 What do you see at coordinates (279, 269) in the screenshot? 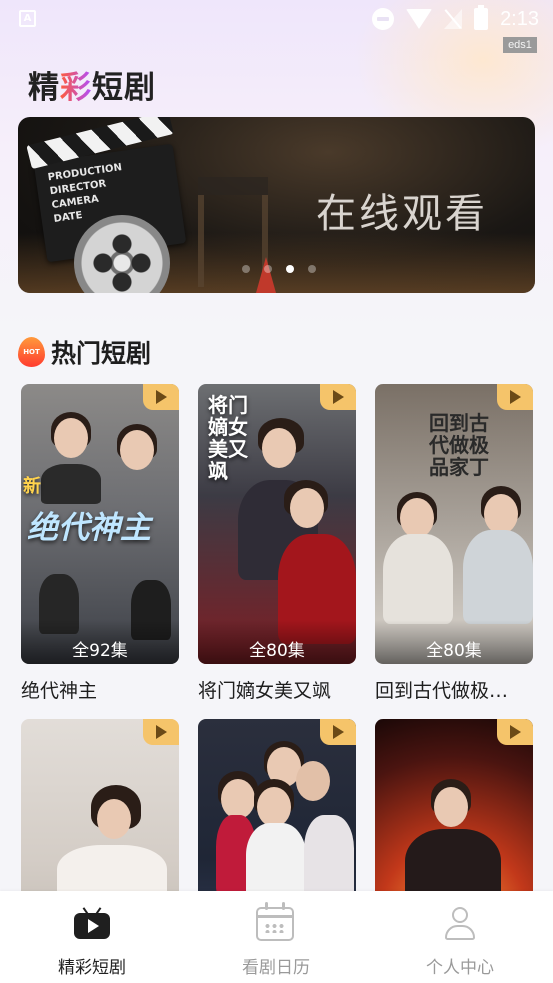
I see `carousel-indicator` at bounding box center [279, 269].